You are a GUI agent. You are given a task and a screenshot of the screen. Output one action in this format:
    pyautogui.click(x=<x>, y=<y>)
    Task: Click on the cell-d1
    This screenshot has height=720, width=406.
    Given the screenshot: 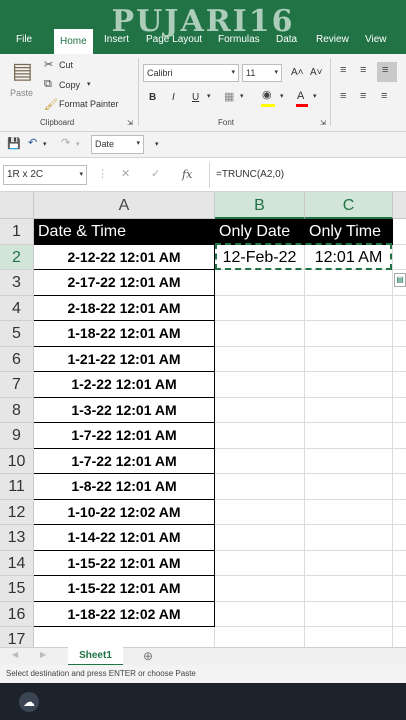 What is the action you would take?
    pyautogui.click(x=399, y=232)
    